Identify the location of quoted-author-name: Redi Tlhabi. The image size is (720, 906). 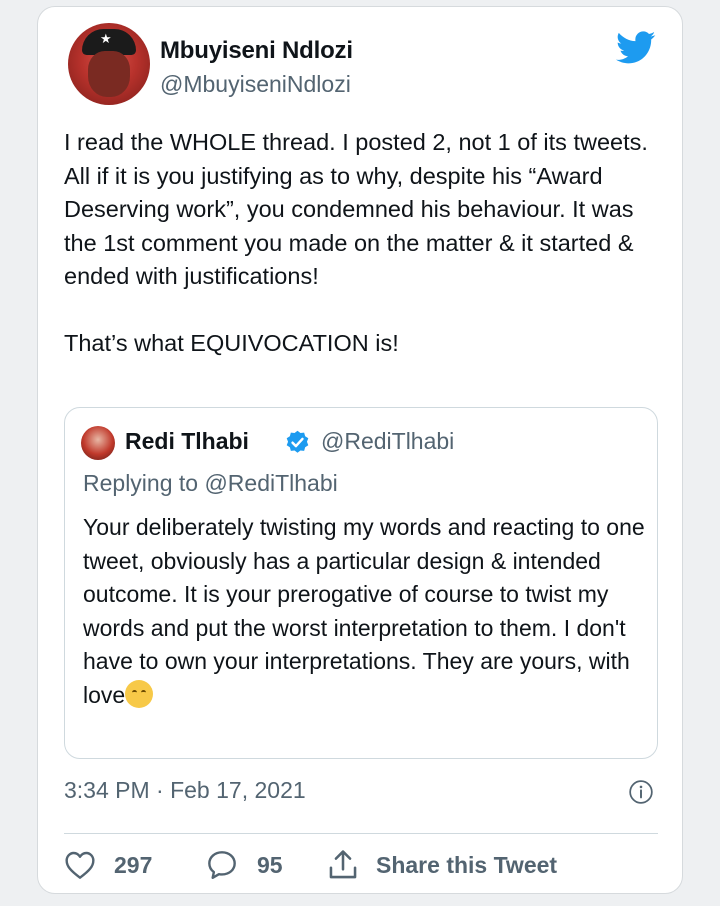
(187, 441).